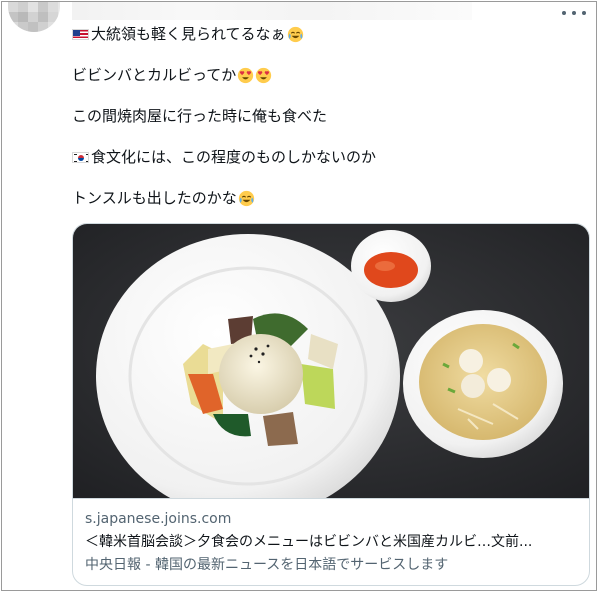  Describe the element at coordinates (154, 75) in the screenshot. I see `tweet-line-2-text: ビビンバとカルビってか` at that location.